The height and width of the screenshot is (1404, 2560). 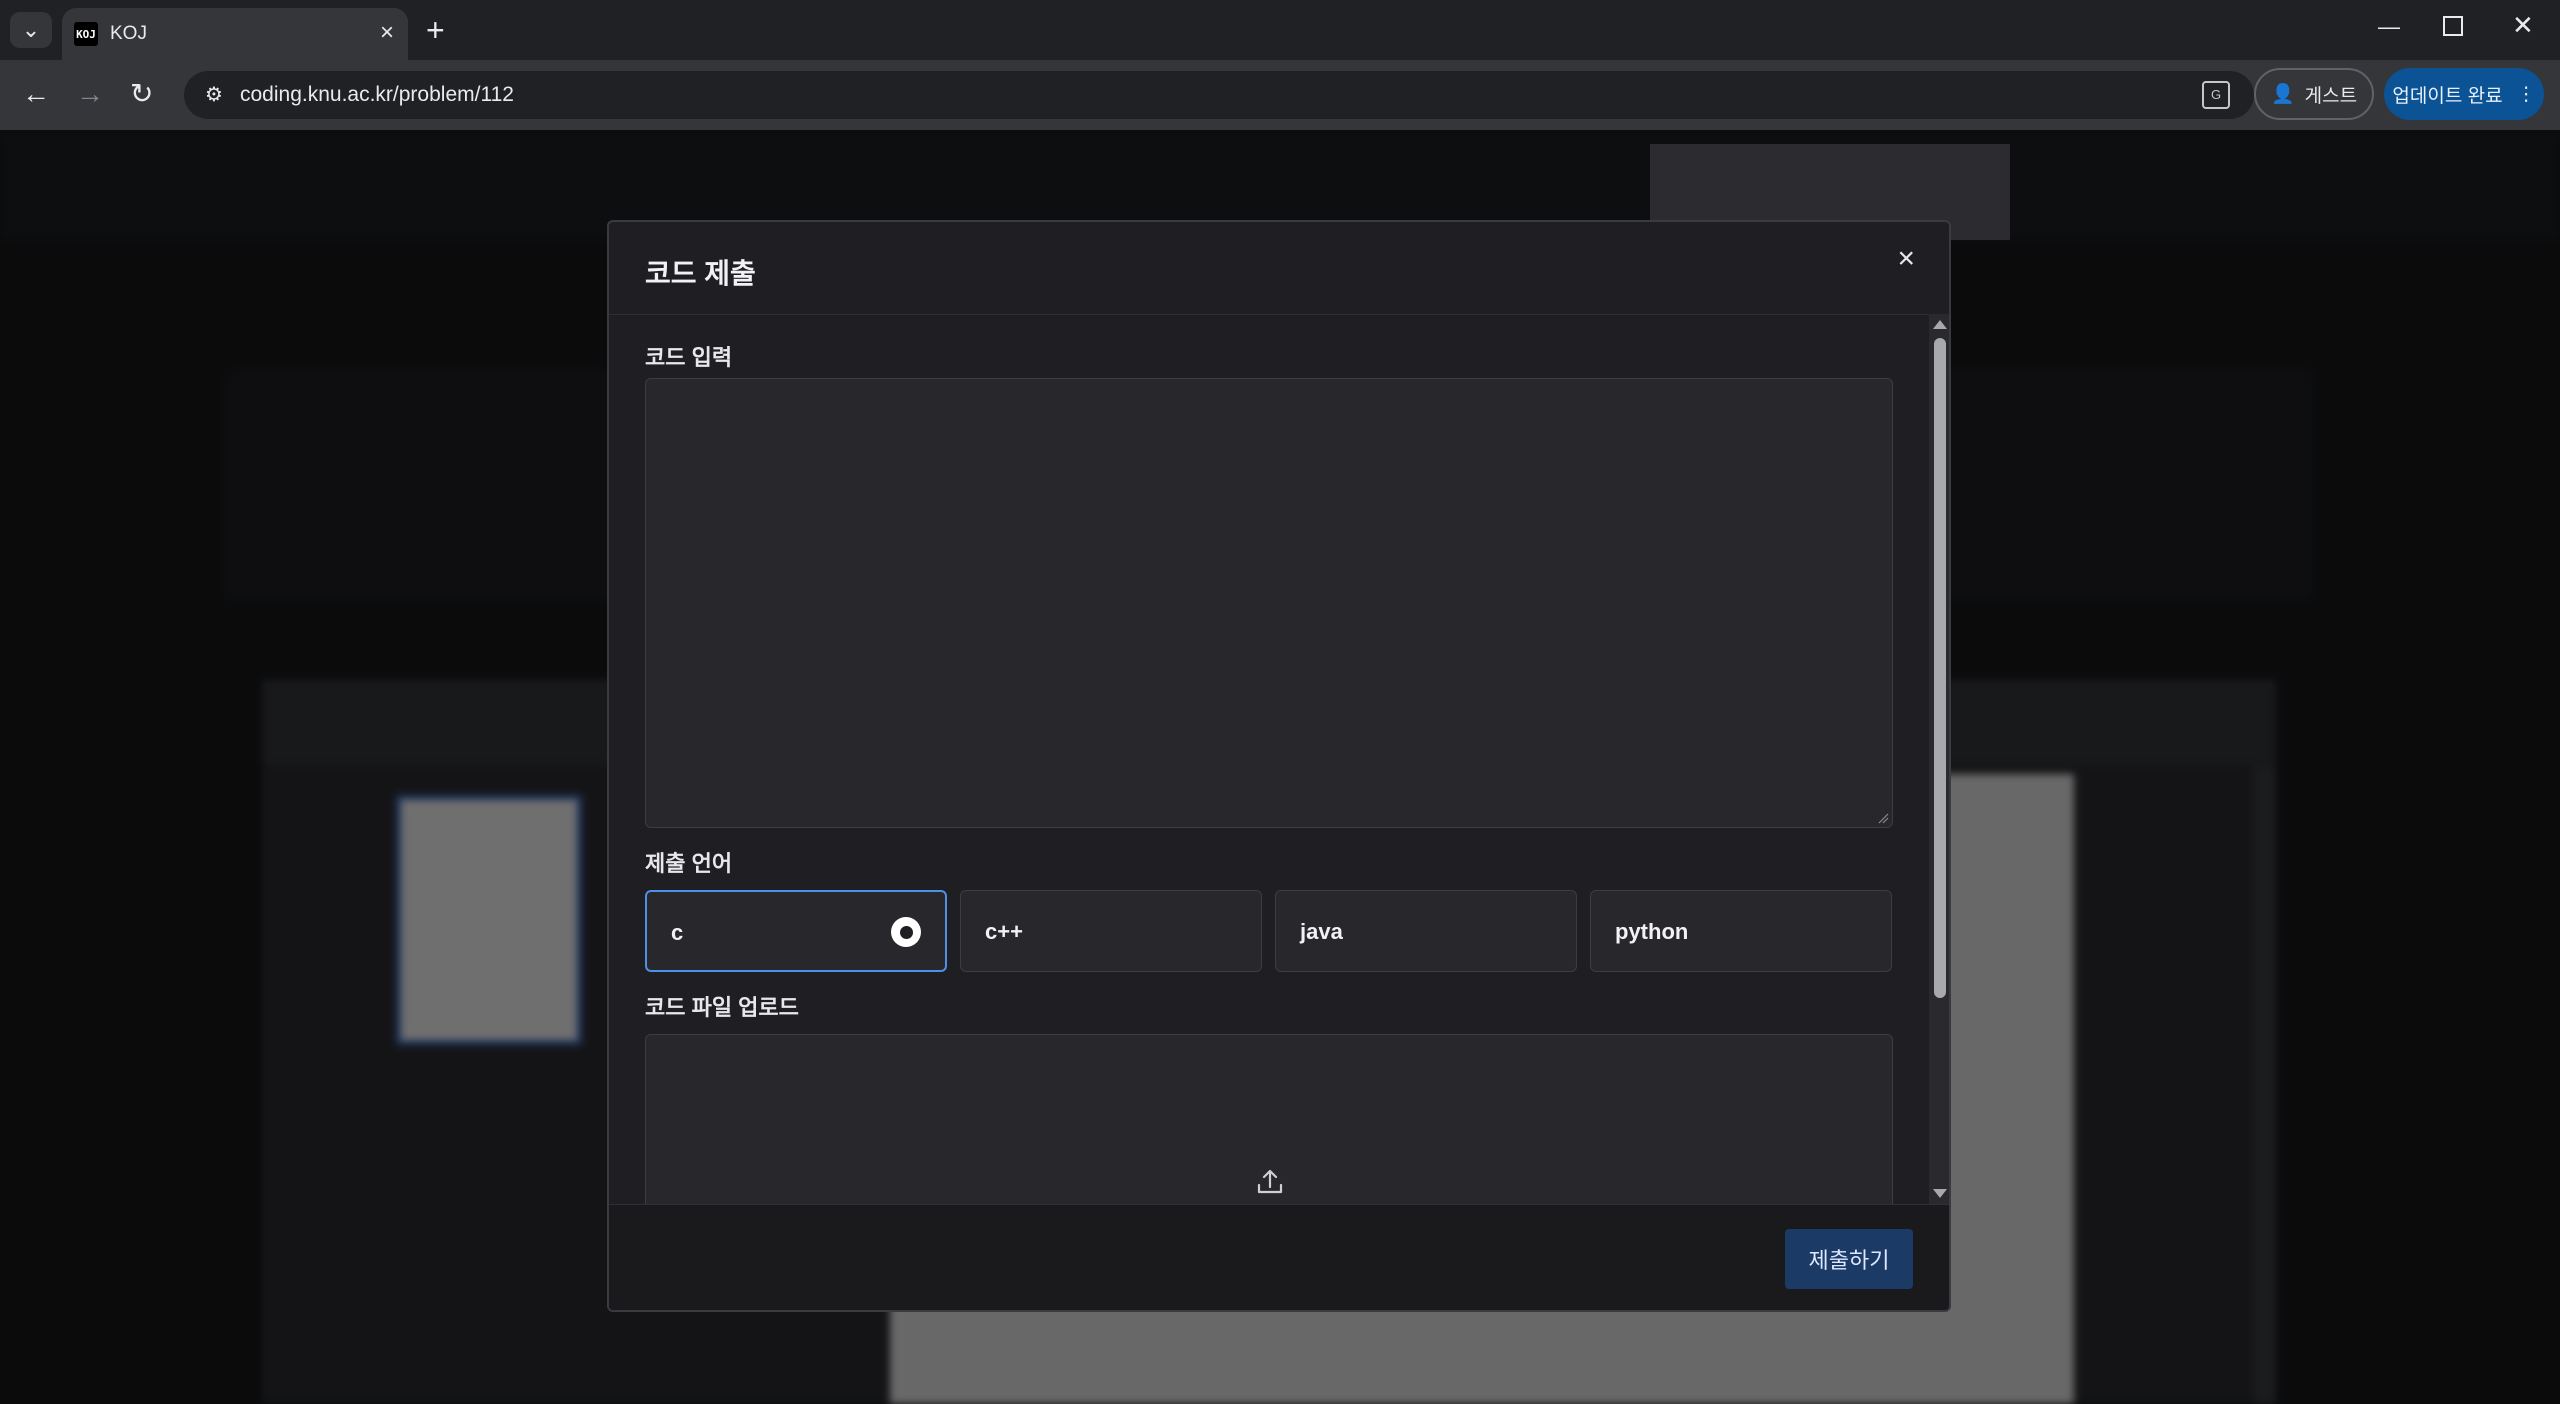 I want to click on favicon-icon: KOJ, so click(x=86, y=34).